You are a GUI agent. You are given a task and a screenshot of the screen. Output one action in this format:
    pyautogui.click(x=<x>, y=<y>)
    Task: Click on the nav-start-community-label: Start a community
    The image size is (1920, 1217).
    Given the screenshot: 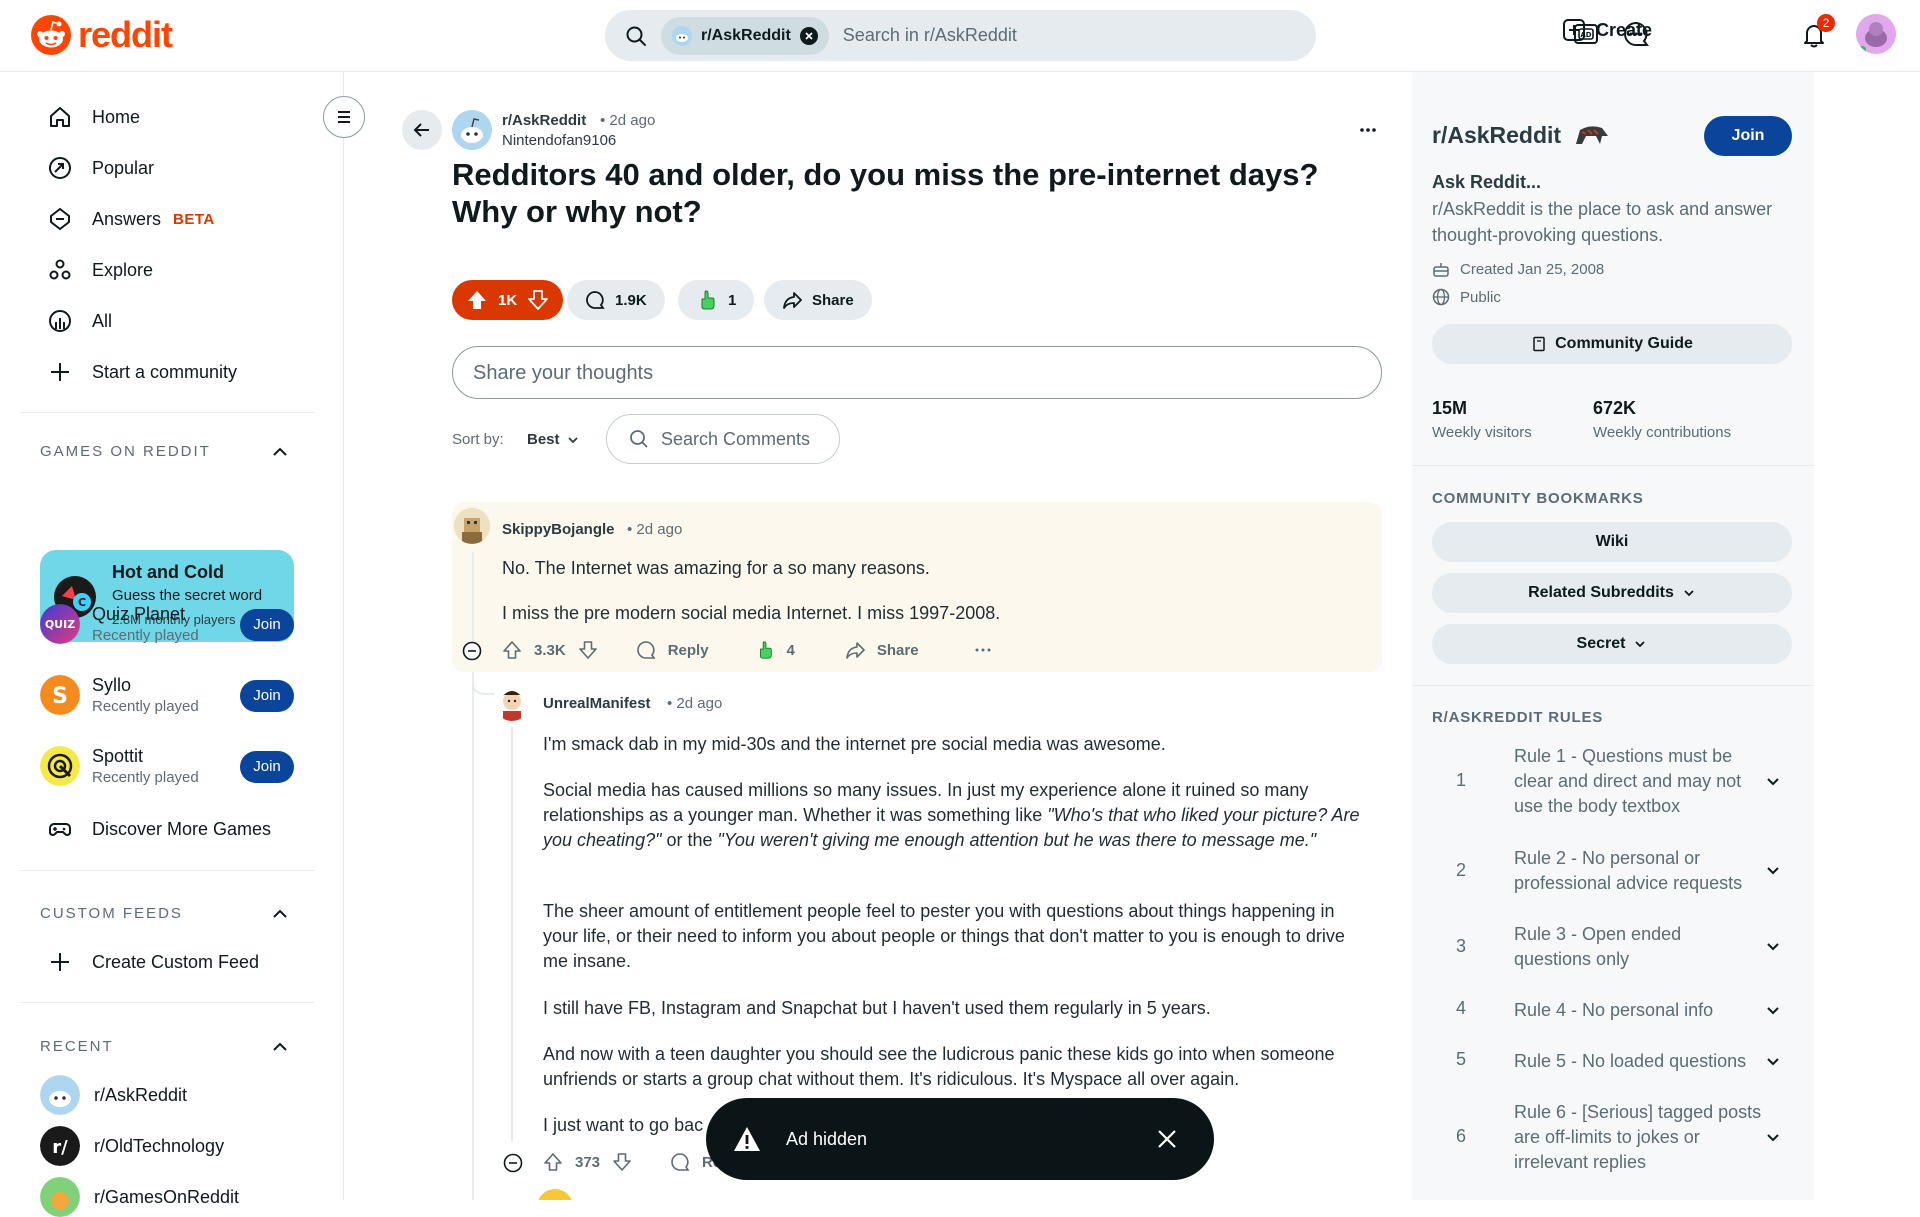 What is the action you would take?
    pyautogui.click(x=165, y=371)
    